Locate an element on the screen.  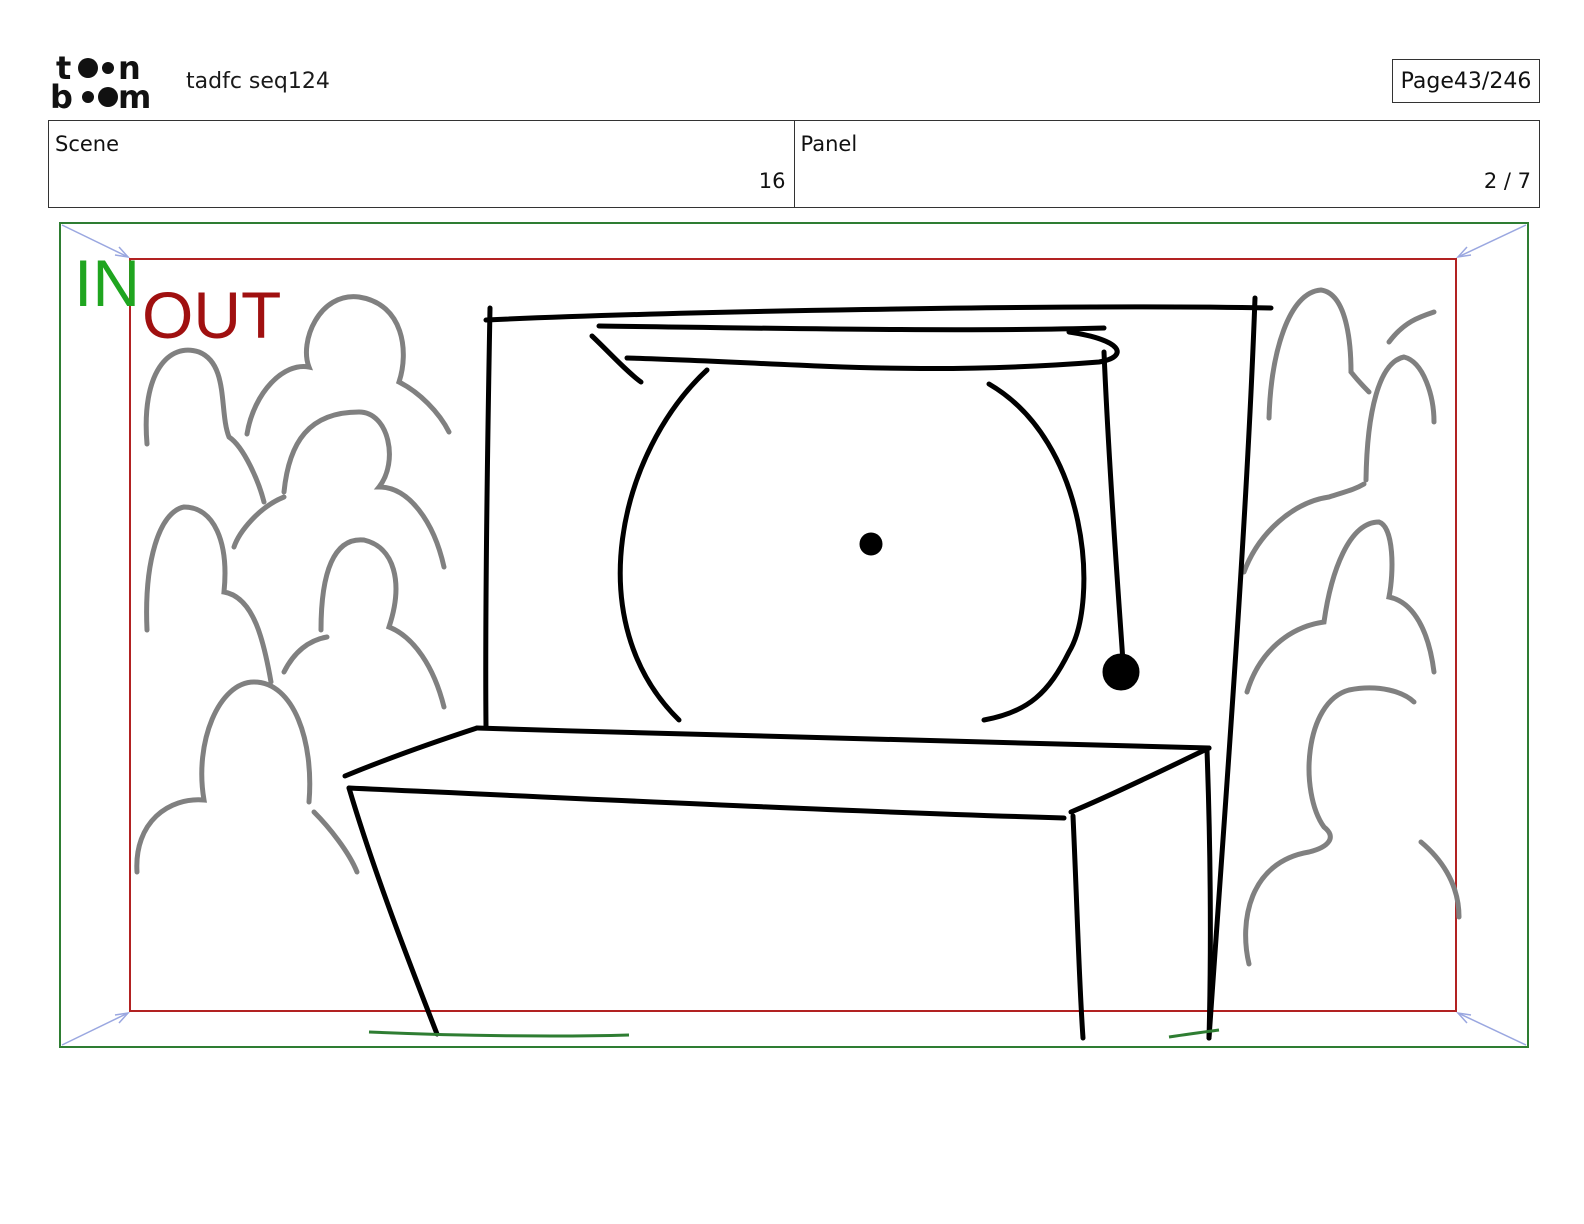
scene-label: Scene is located at coordinates (87, 144).